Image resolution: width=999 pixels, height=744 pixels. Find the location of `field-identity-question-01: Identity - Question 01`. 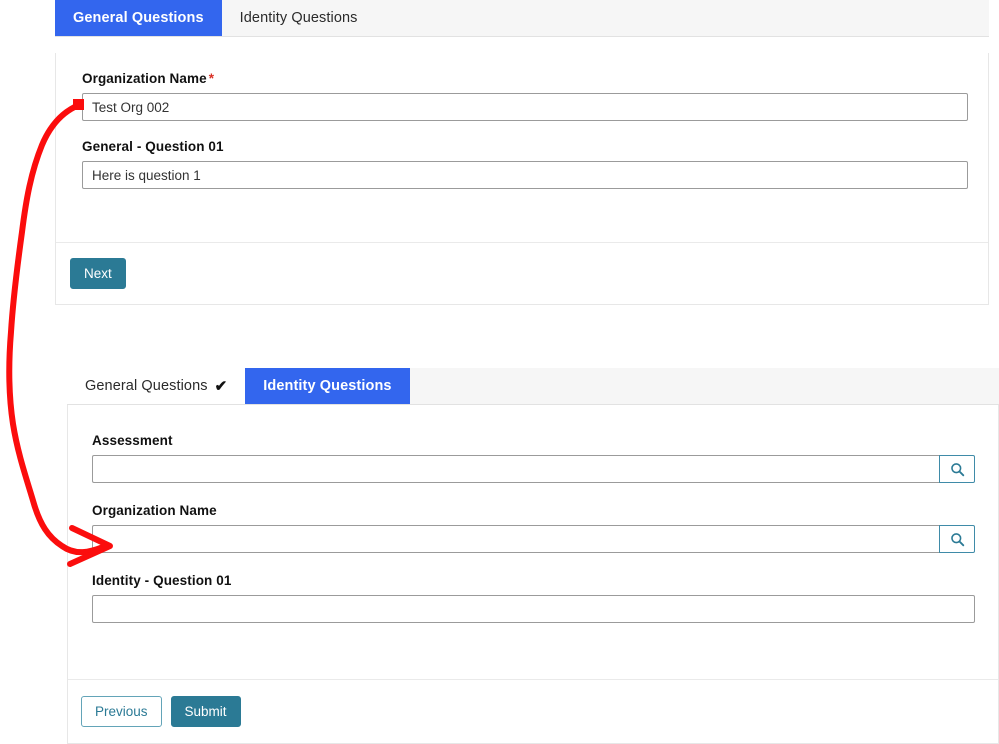

field-identity-question-01: Identity - Question 01 is located at coordinates (533, 598).